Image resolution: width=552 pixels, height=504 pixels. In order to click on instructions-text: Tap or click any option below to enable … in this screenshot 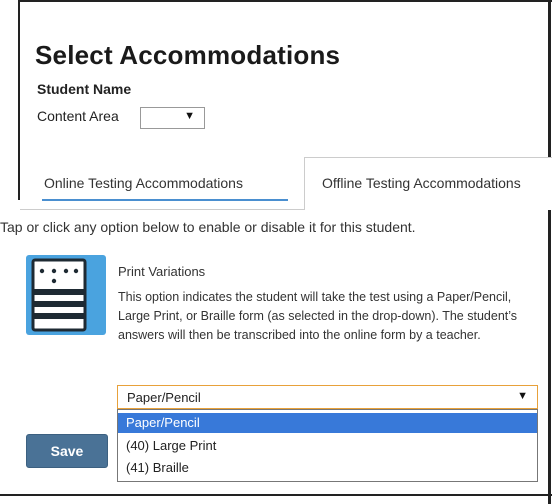, I will do `click(208, 227)`.